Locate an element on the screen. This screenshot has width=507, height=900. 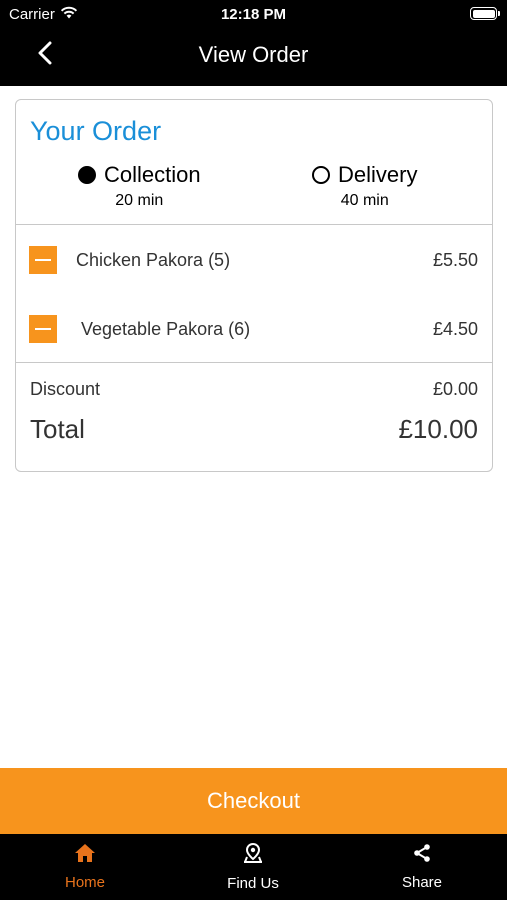
item-price: £5.50 is located at coordinates (455, 260).